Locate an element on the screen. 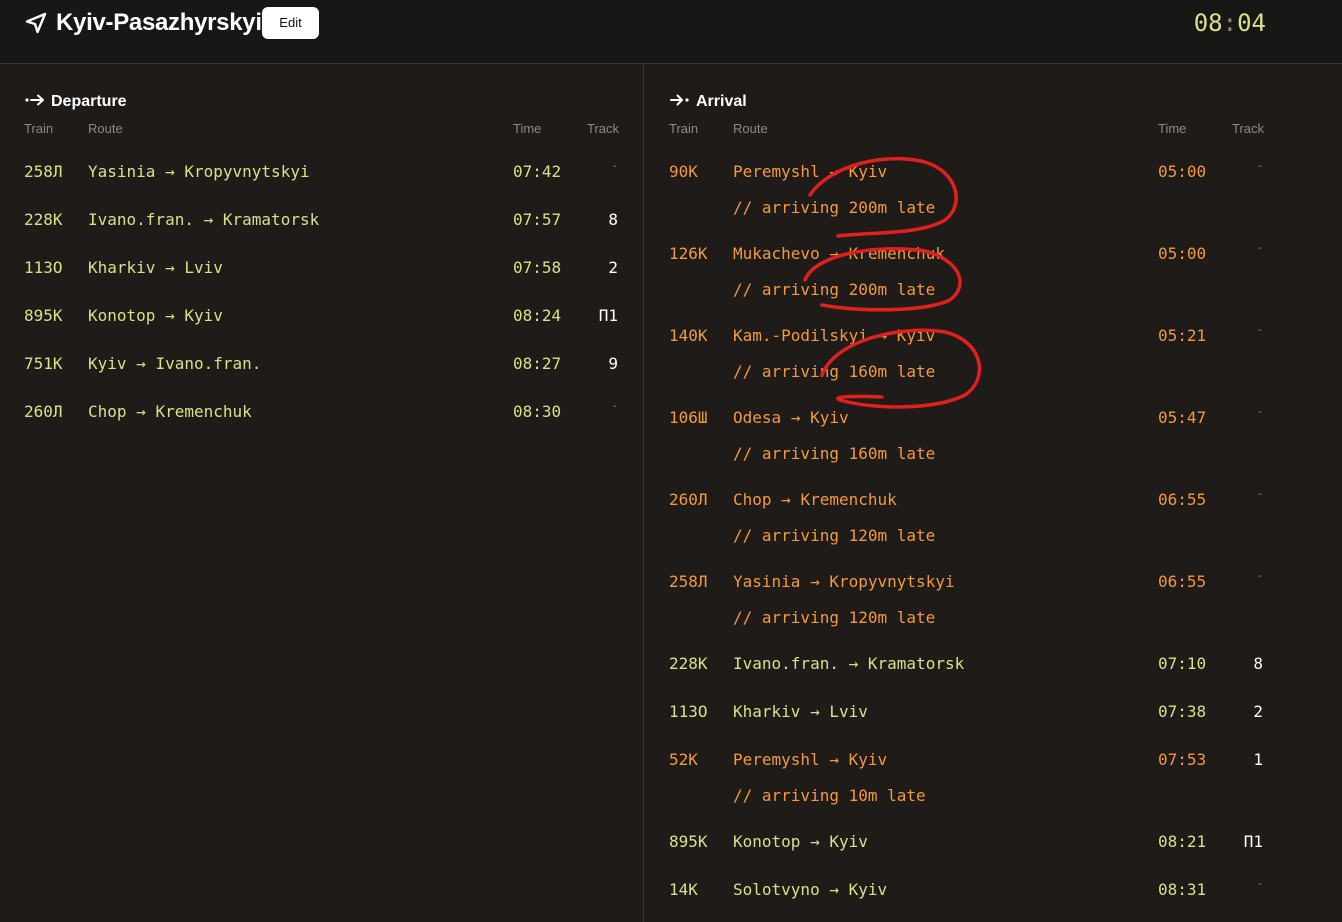 The width and height of the screenshot is (1342, 922). time: 05:00 is located at coordinates (1182, 253).